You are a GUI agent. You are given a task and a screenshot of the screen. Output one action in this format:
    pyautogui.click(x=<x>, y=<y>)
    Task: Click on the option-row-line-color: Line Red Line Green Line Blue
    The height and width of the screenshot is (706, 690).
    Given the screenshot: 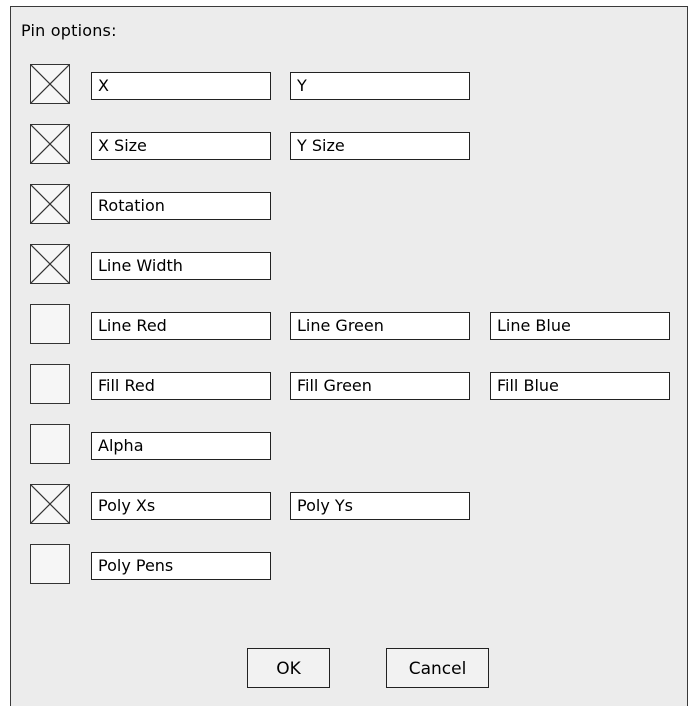 What is the action you would take?
    pyautogui.click(x=349, y=326)
    